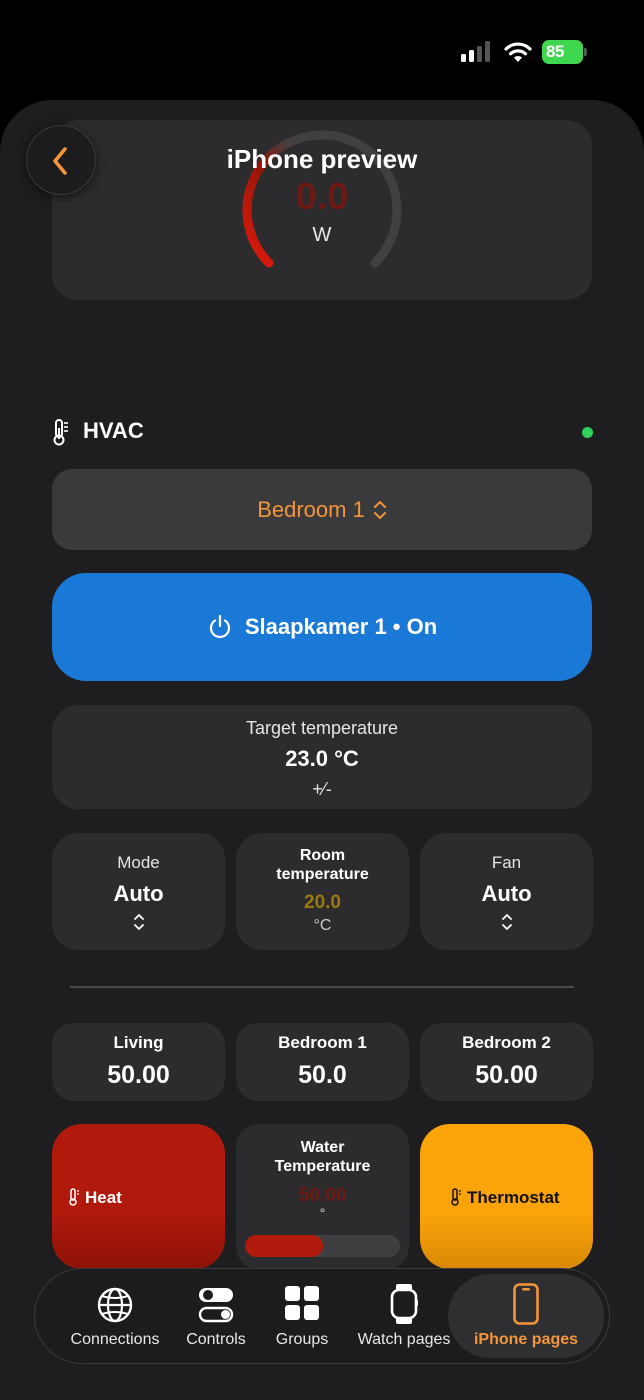 The image size is (644, 1400). Describe the element at coordinates (322, 235) in the screenshot. I see `power-gauge-unit: W` at that location.